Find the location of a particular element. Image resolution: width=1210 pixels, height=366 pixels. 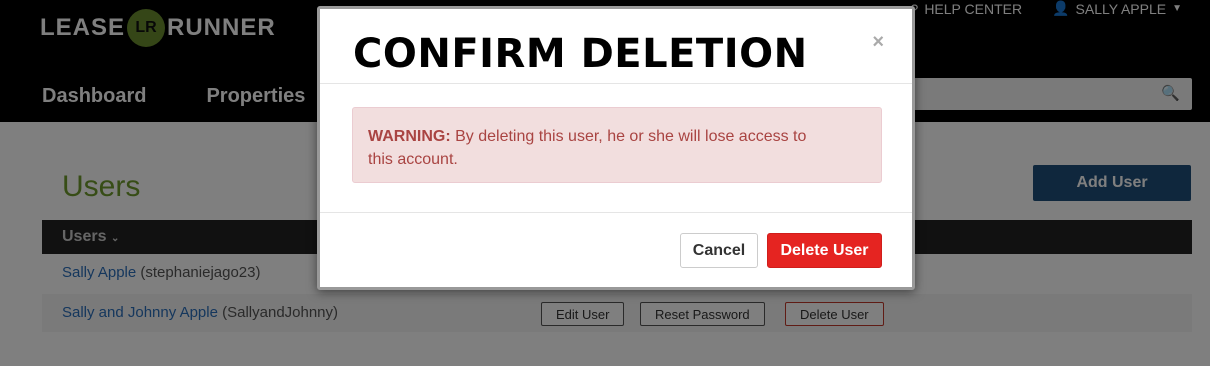

delete-user-button: Delete User is located at coordinates (824, 250).